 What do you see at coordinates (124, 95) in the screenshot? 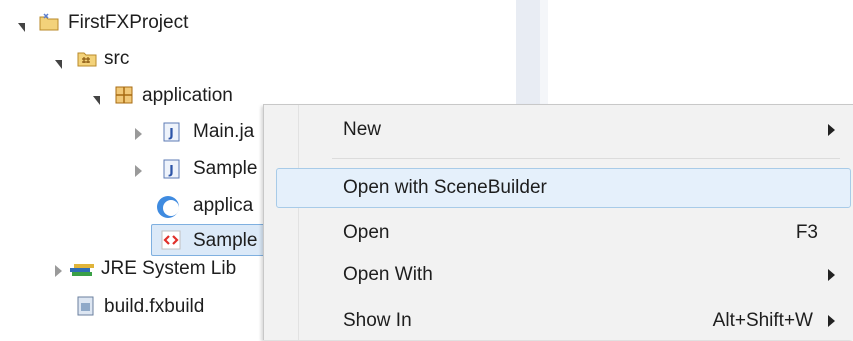
I see `package-icon` at bounding box center [124, 95].